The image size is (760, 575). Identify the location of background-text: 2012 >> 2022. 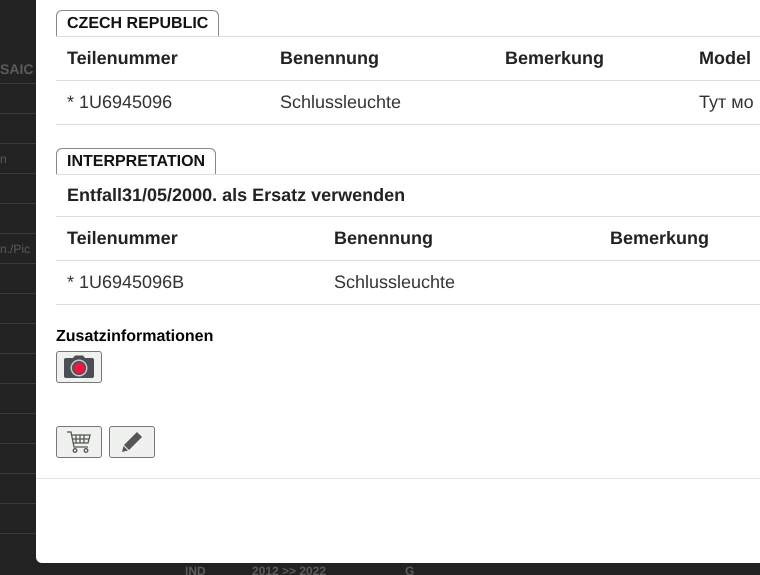
(289, 569).